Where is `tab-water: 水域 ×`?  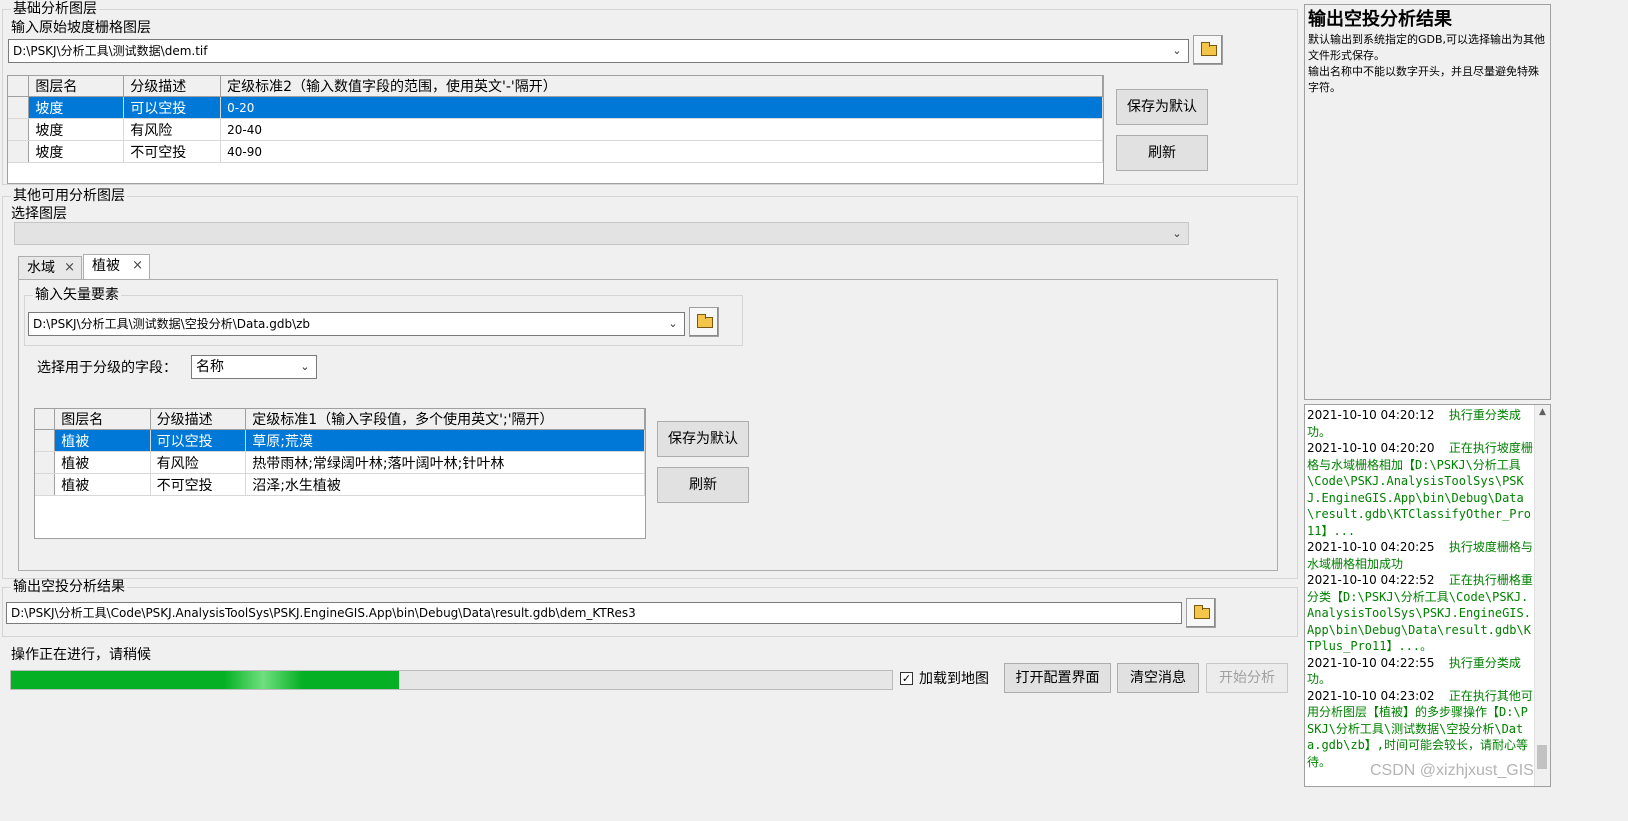 tab-water: 水域 × is located at coordinates (50, 268).